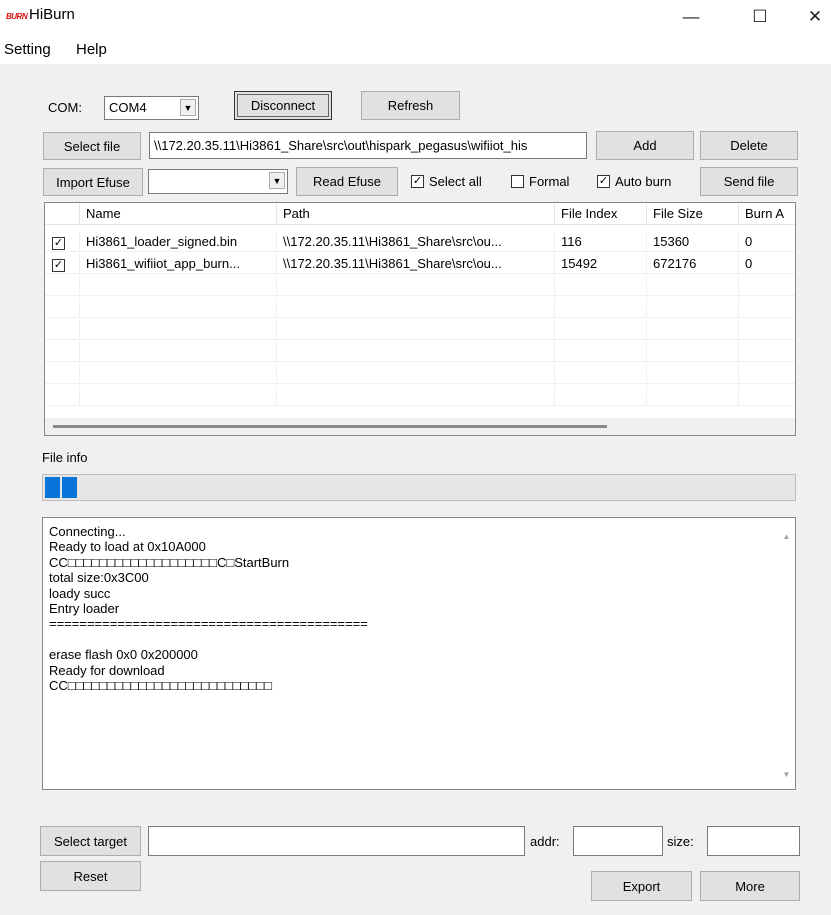 This screenshot has height=915, width=831. I want to click on burn-progress-bar, so click(419, 487).